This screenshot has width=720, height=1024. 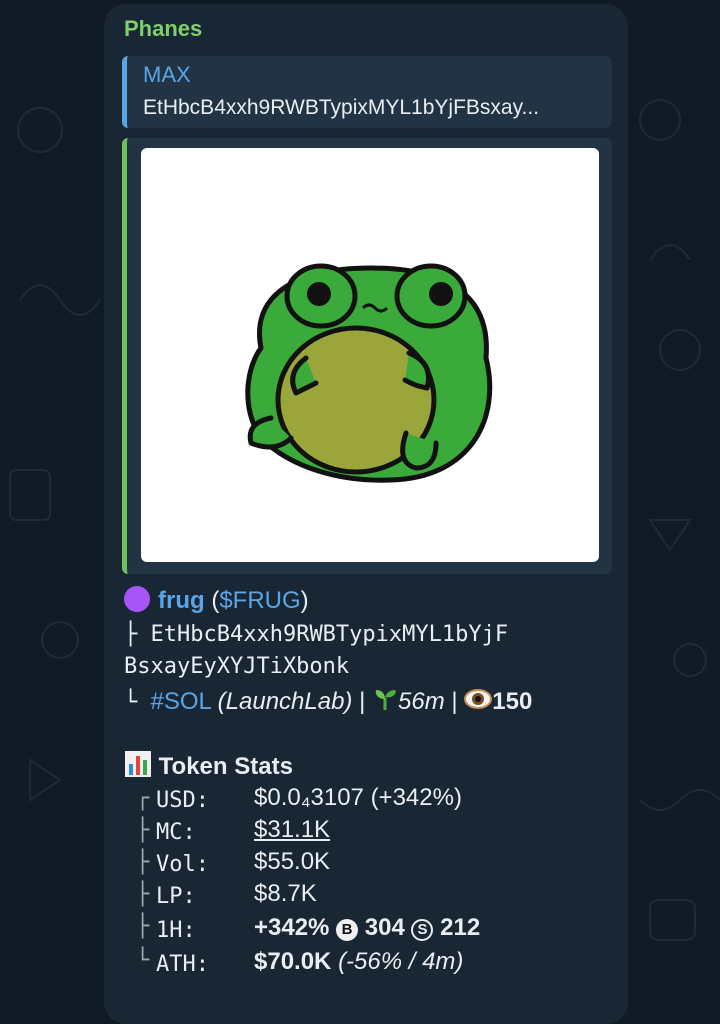 What do you see at coordinates (358, 797) in the screenshot?
I see `stat-value-usd: $0.0₄3107 (+342%)` at bounding box center [358, 797].